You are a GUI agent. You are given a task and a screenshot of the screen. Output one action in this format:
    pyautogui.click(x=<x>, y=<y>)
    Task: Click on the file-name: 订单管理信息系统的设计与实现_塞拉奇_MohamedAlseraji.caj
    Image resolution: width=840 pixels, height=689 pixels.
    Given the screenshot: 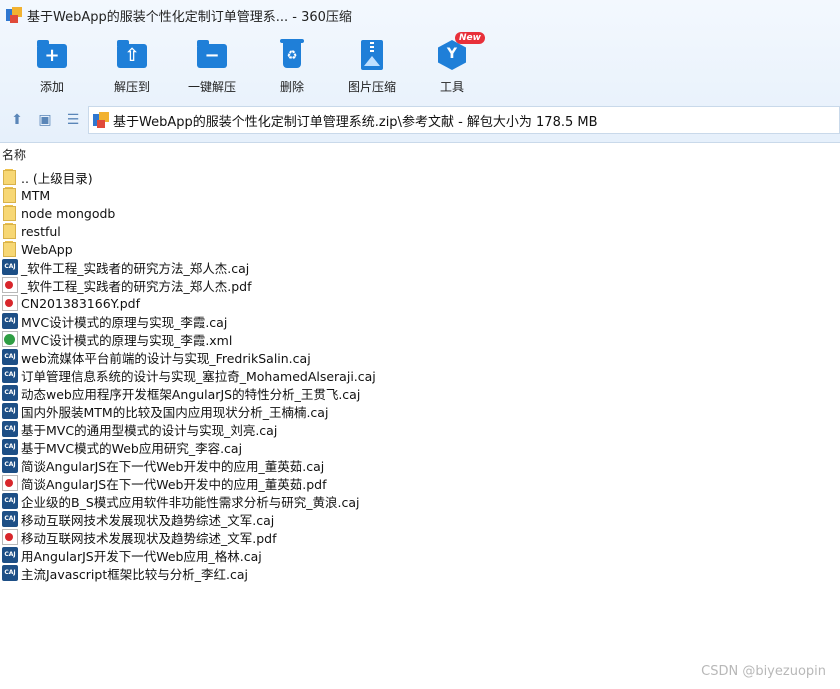 What is the action you would take?
    pyautogui.click(x=198, y=376)
    